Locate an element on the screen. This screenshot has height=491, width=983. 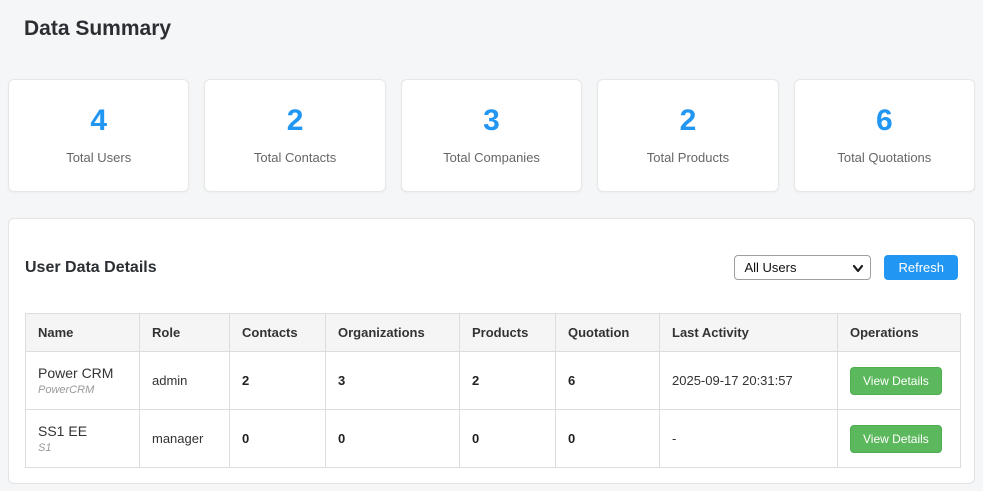
column-header-contacts: Contacts is located at coordinates (277, 332).